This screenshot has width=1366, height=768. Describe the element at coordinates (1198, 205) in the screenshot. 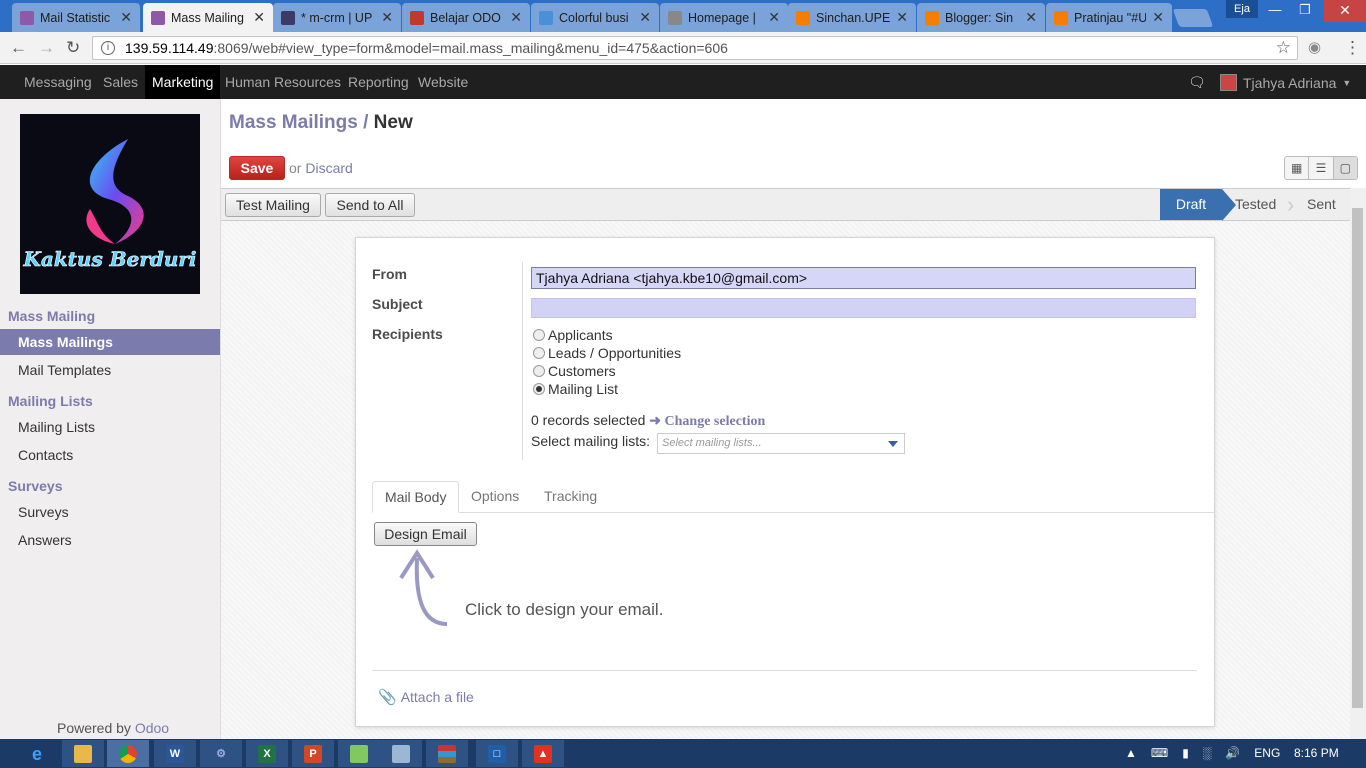

I see `stage-draft: Draft` at that location.